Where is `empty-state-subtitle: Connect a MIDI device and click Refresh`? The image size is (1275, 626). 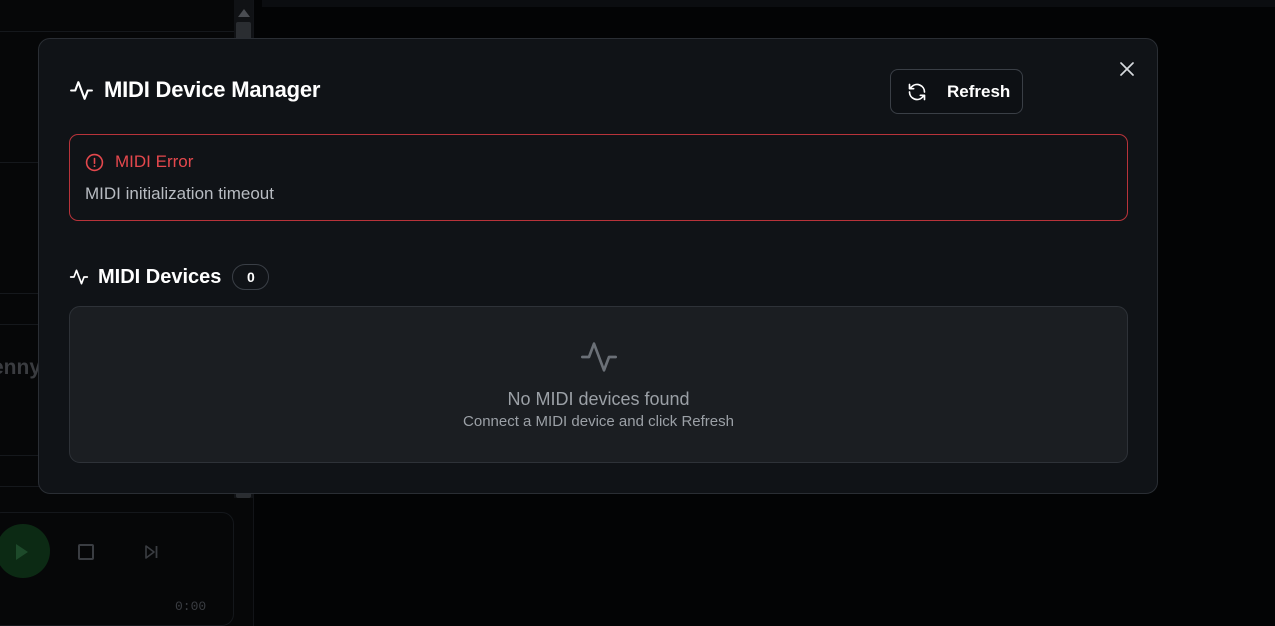 empty-state-subtitle: Connect a MIDI device and click Refresh is located at coordinates (598, 421).